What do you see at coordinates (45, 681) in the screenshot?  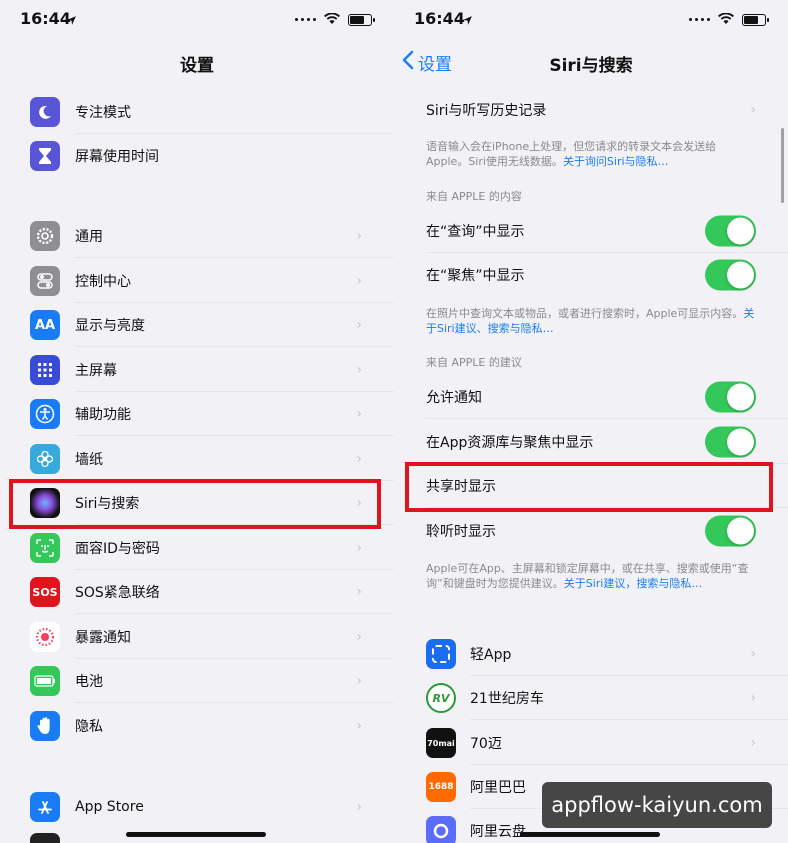 I see `battery-icon` at bounding box center [45, 681].